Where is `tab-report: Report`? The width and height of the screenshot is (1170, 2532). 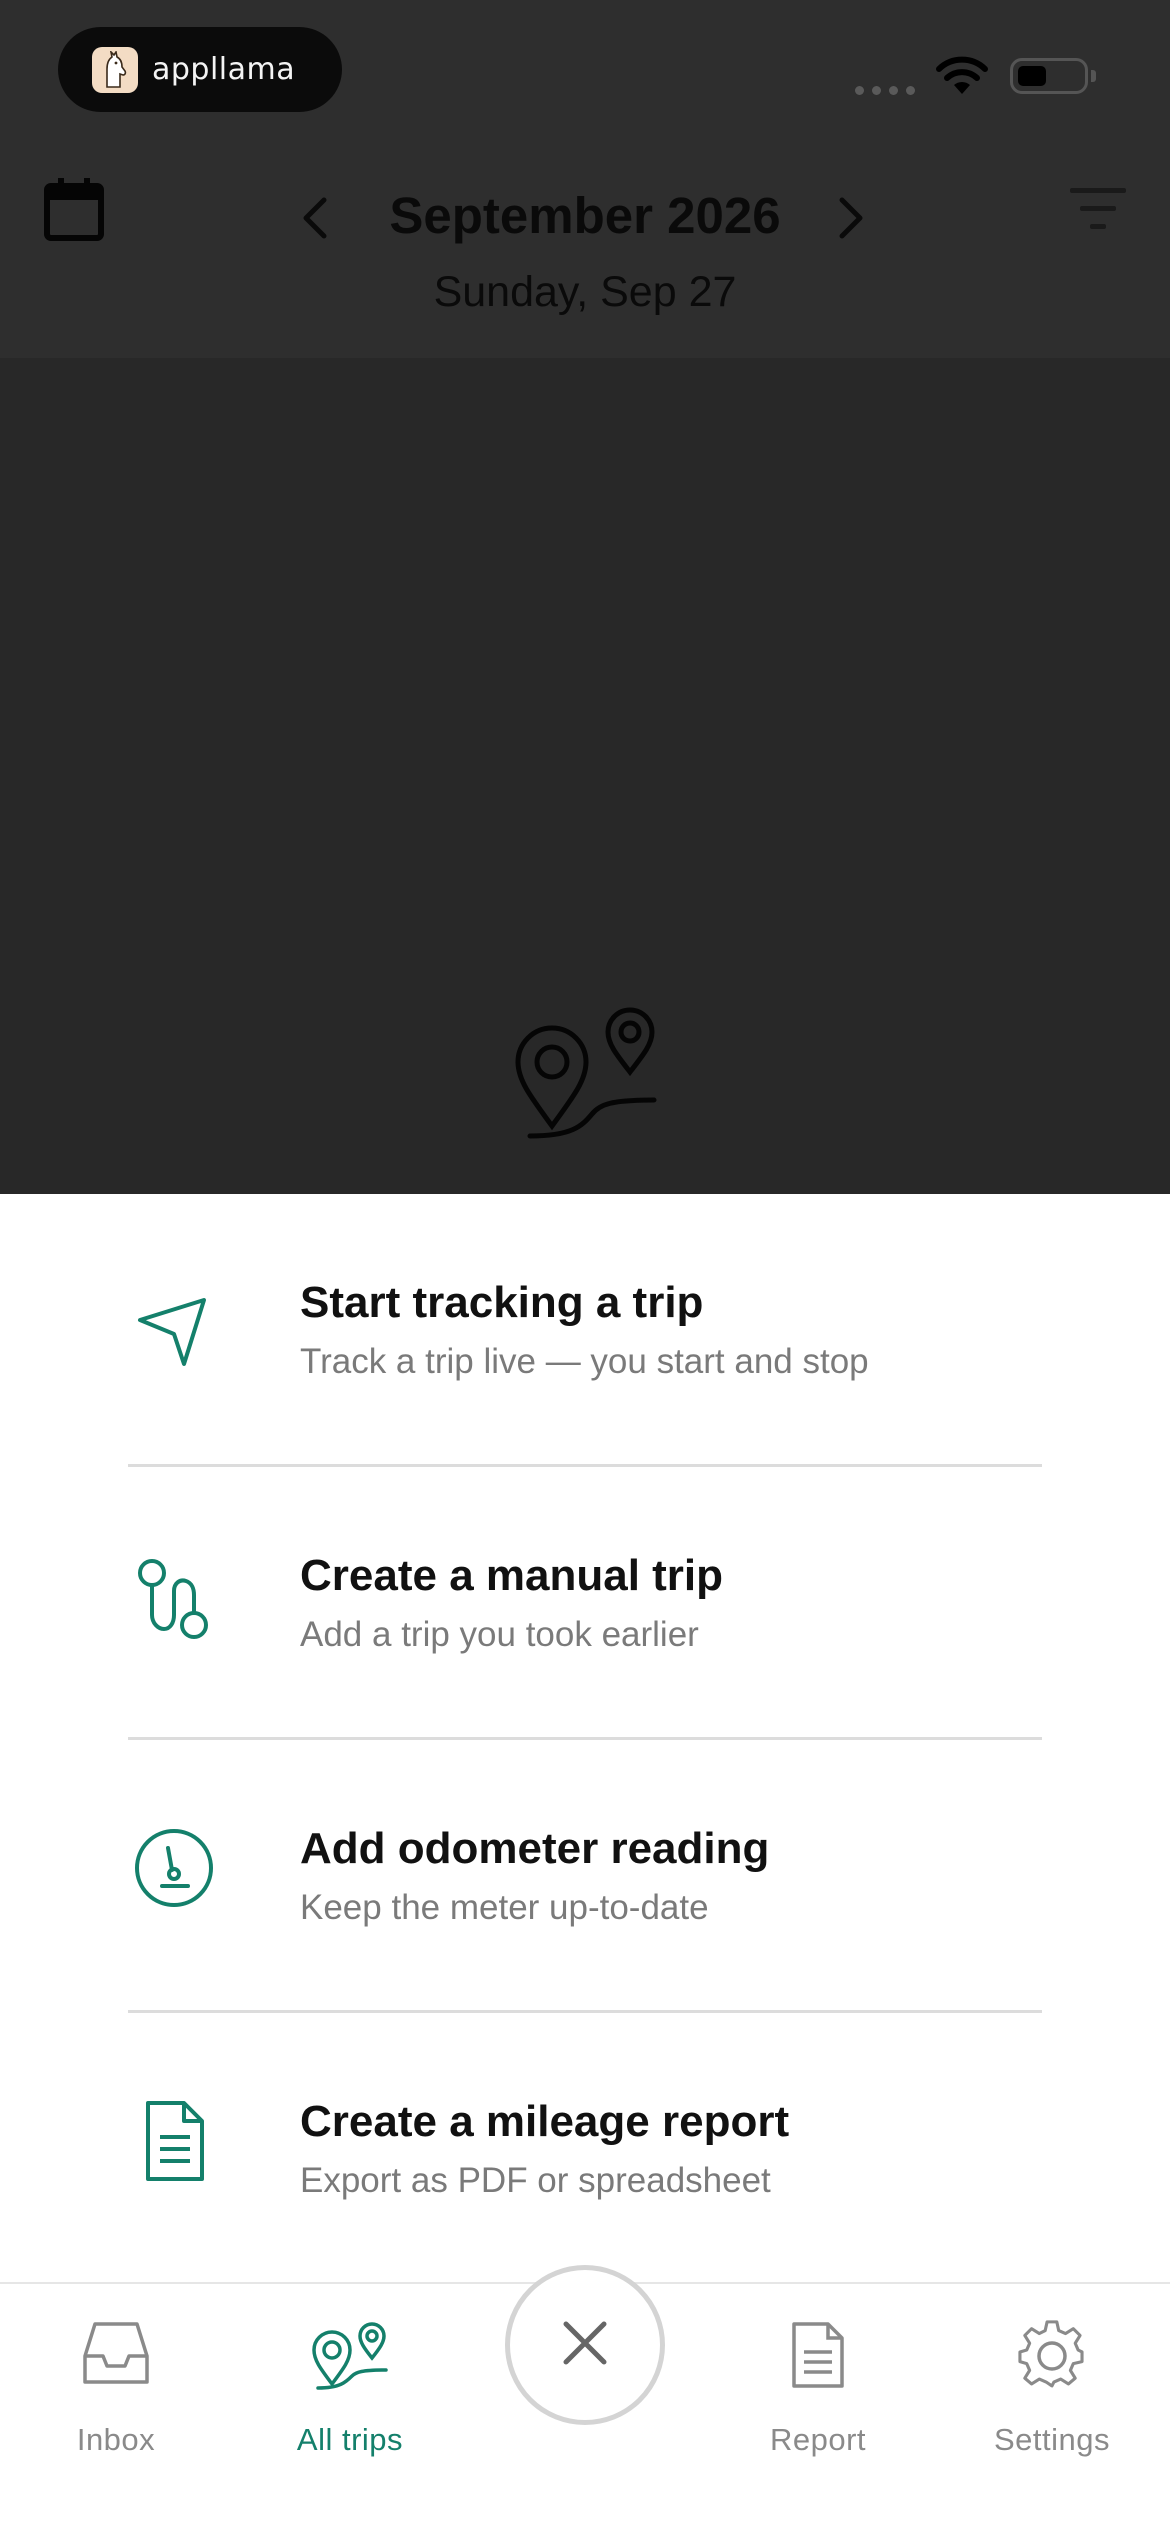
tab-report: Report is located at coordinates (818, 2386).